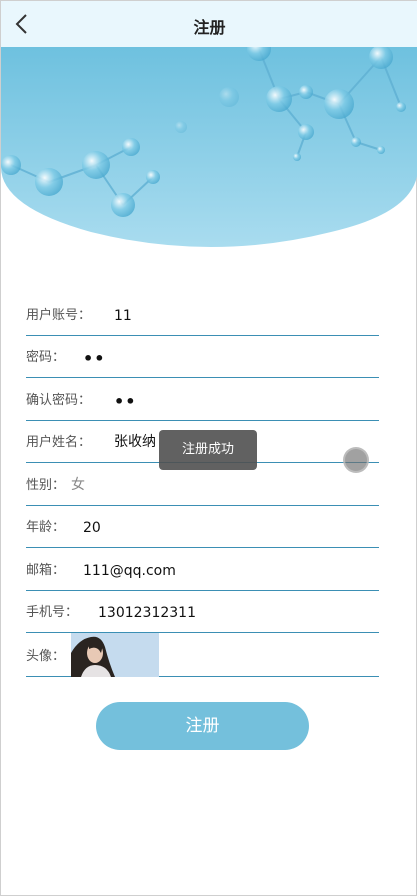 Image resolution: width=417 pixels, height=896 pixels. What do you see at coordinates (135, 441) in the screenshot?
I see `name-input: 张收纳` at bounding box center [135, 441].